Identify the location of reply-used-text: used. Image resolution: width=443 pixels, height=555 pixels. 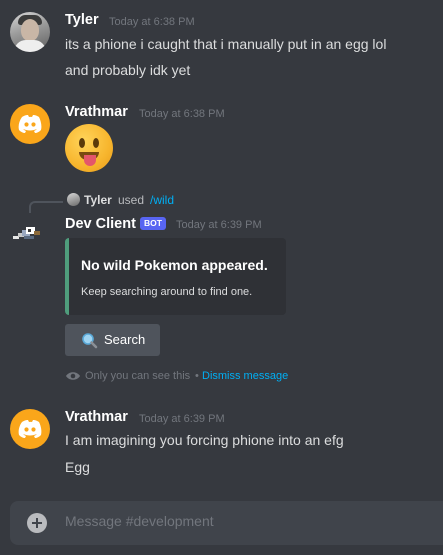
(131, 200).